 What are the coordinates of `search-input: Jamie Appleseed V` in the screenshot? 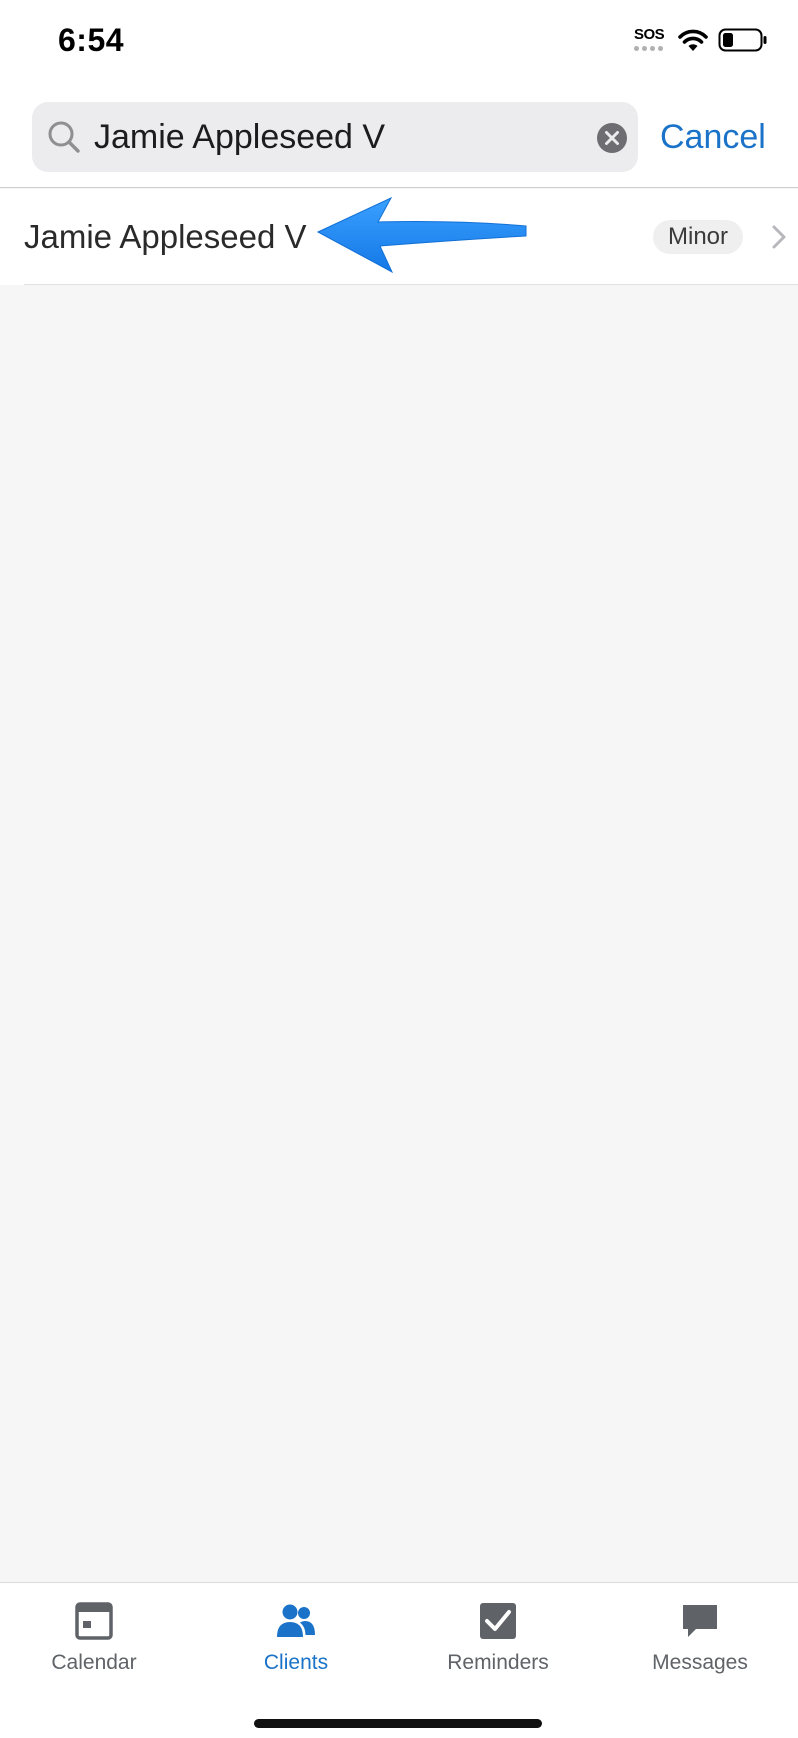 It's located at (354, 137).